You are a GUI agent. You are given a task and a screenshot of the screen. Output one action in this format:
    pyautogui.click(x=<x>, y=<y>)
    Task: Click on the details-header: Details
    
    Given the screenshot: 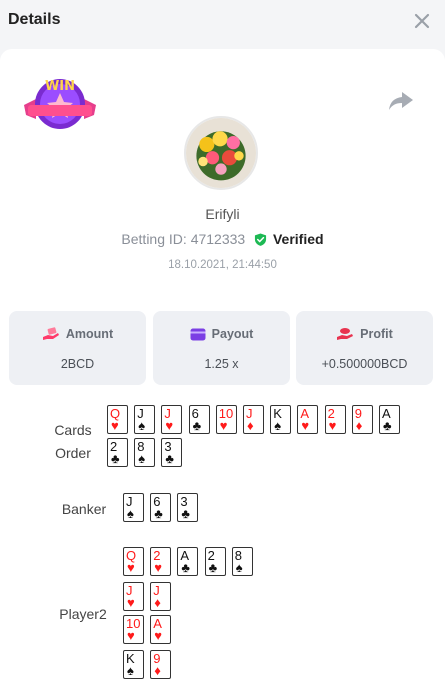 What is the action you would take?
    pyautogui.click(x=222, y=24)
    